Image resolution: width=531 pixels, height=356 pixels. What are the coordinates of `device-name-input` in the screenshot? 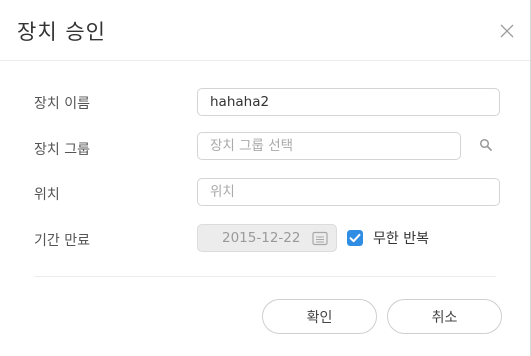 It's located at (348, 102).